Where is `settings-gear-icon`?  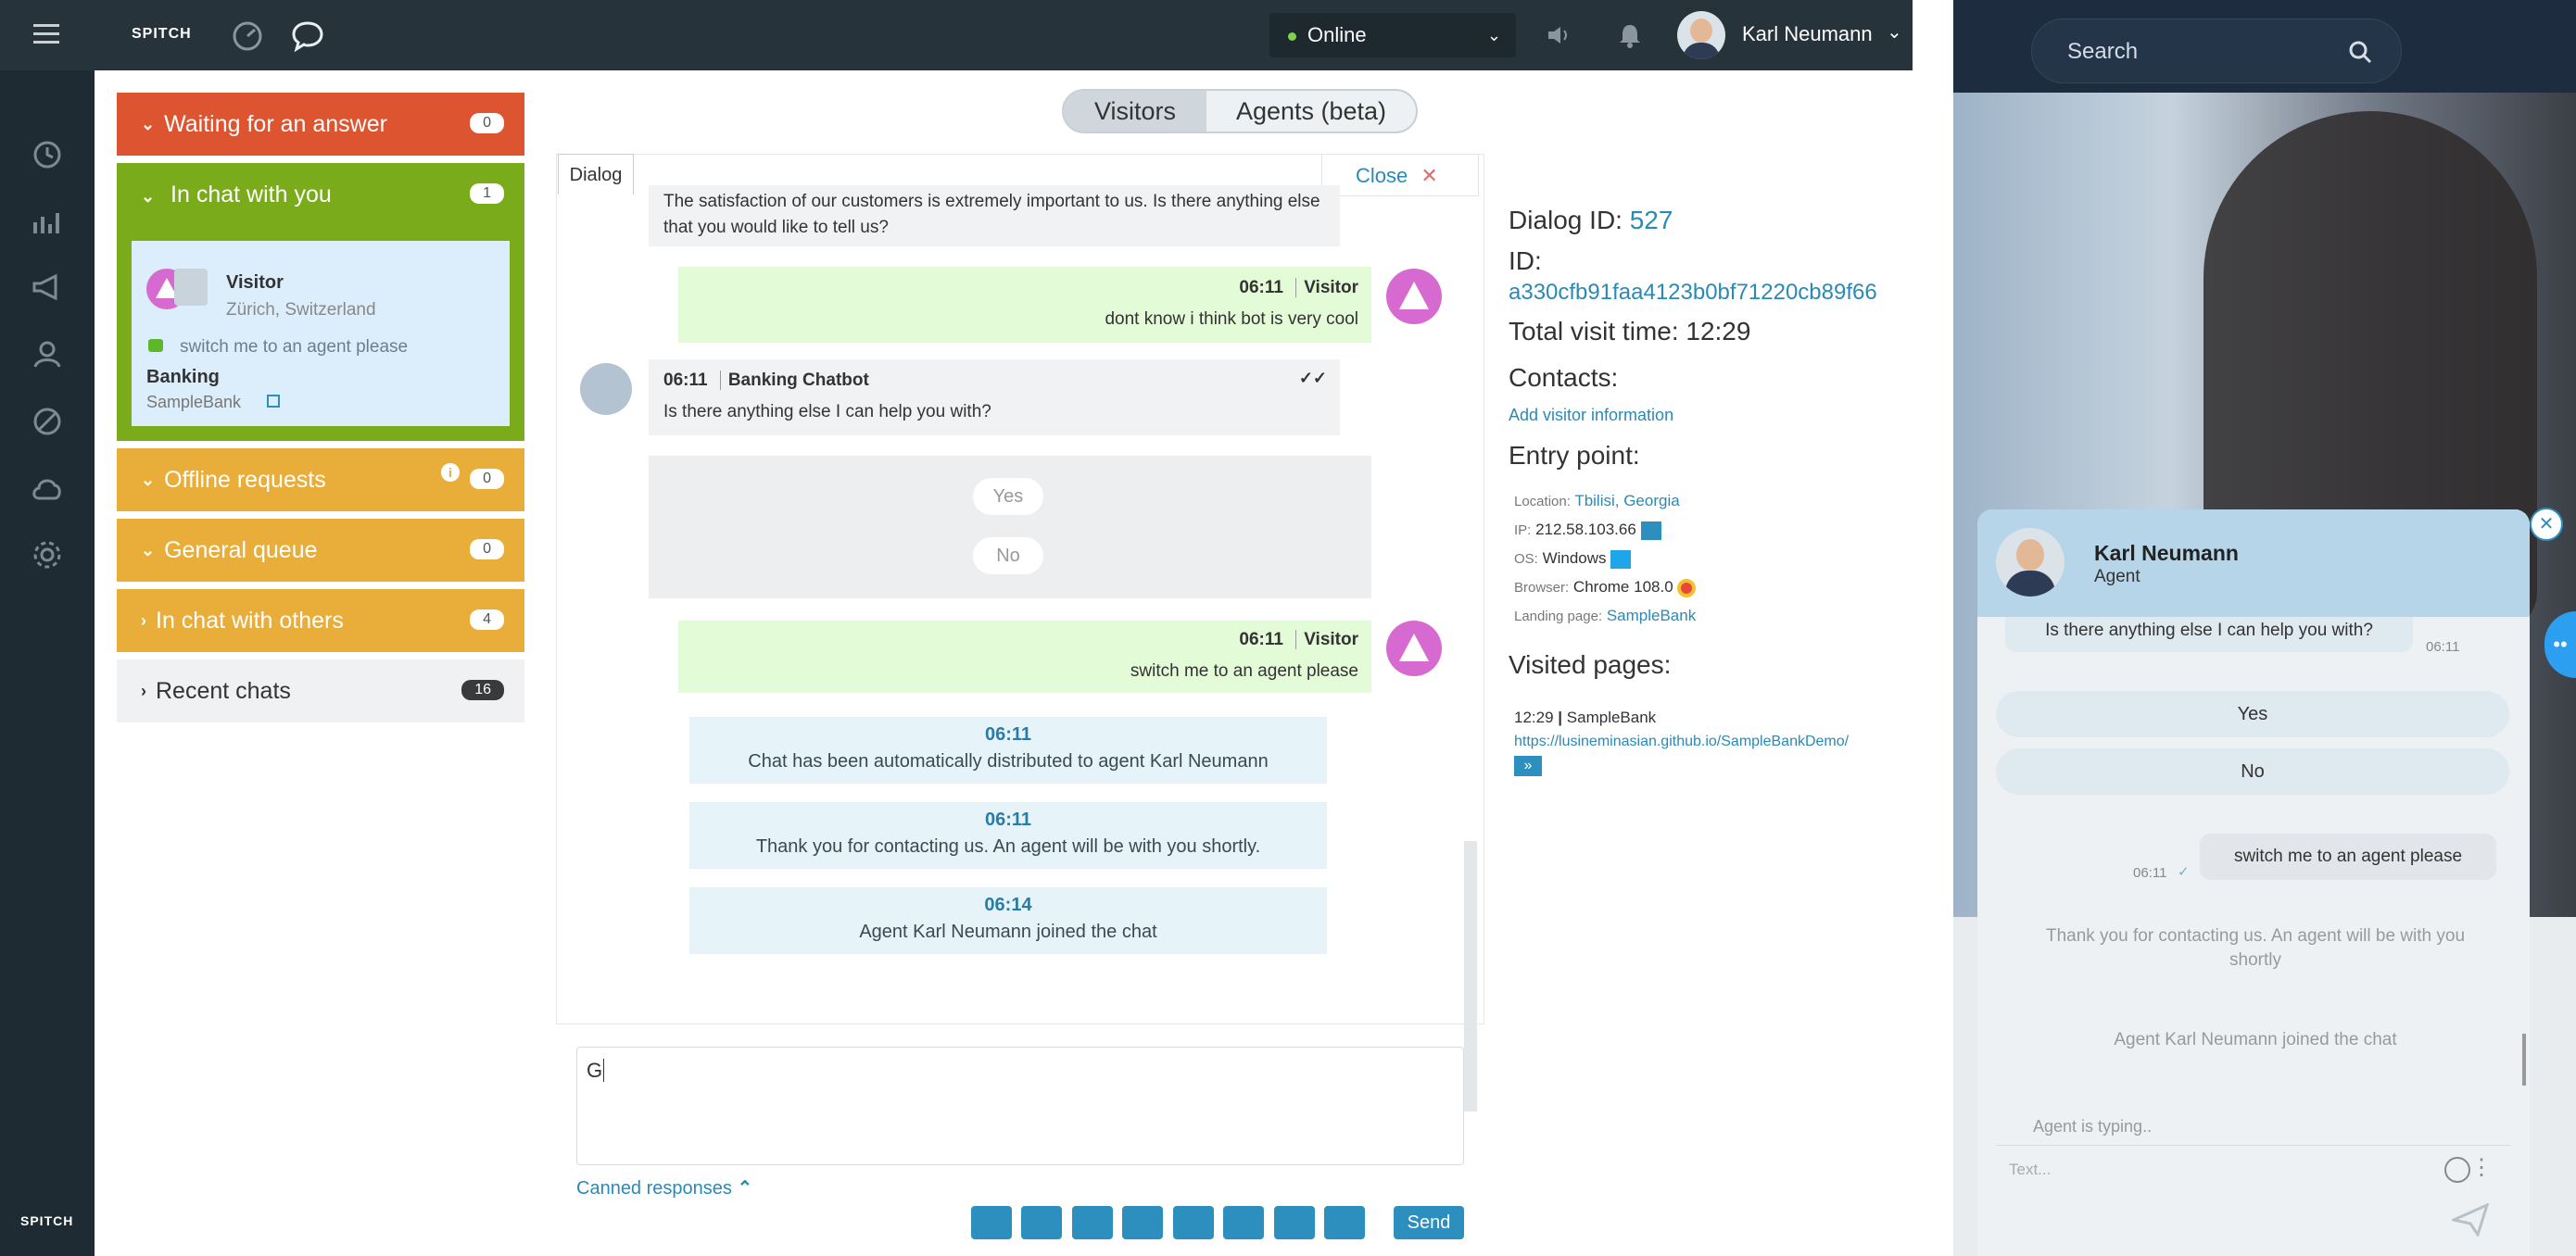
settings-gear-icon is located at coordinates (47, 554).